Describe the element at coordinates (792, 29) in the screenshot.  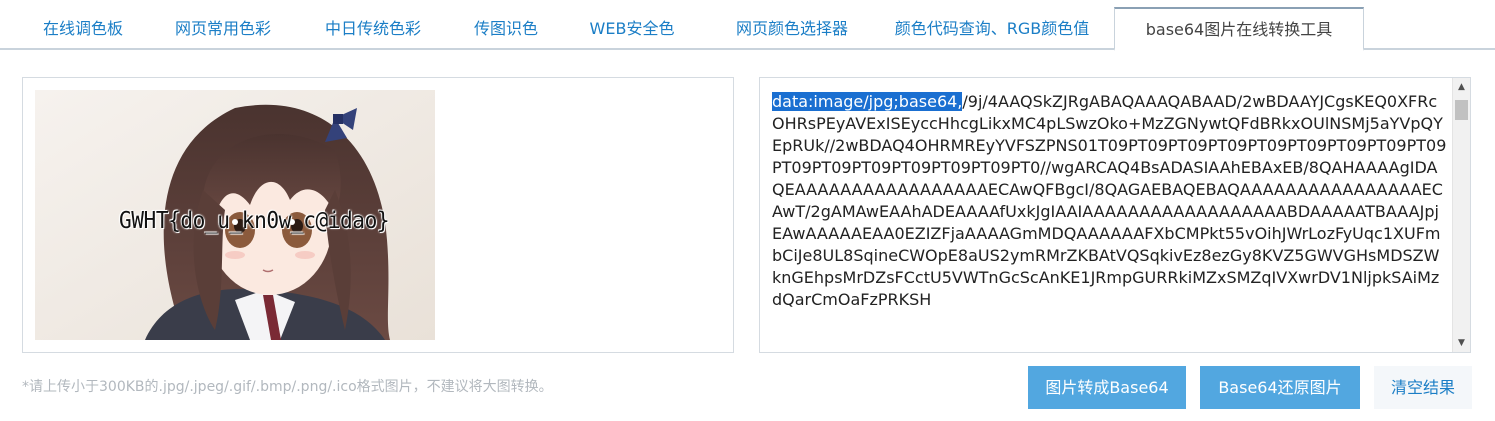
I see `tab-web-color-selector: 网页颜色选择器` at that location.